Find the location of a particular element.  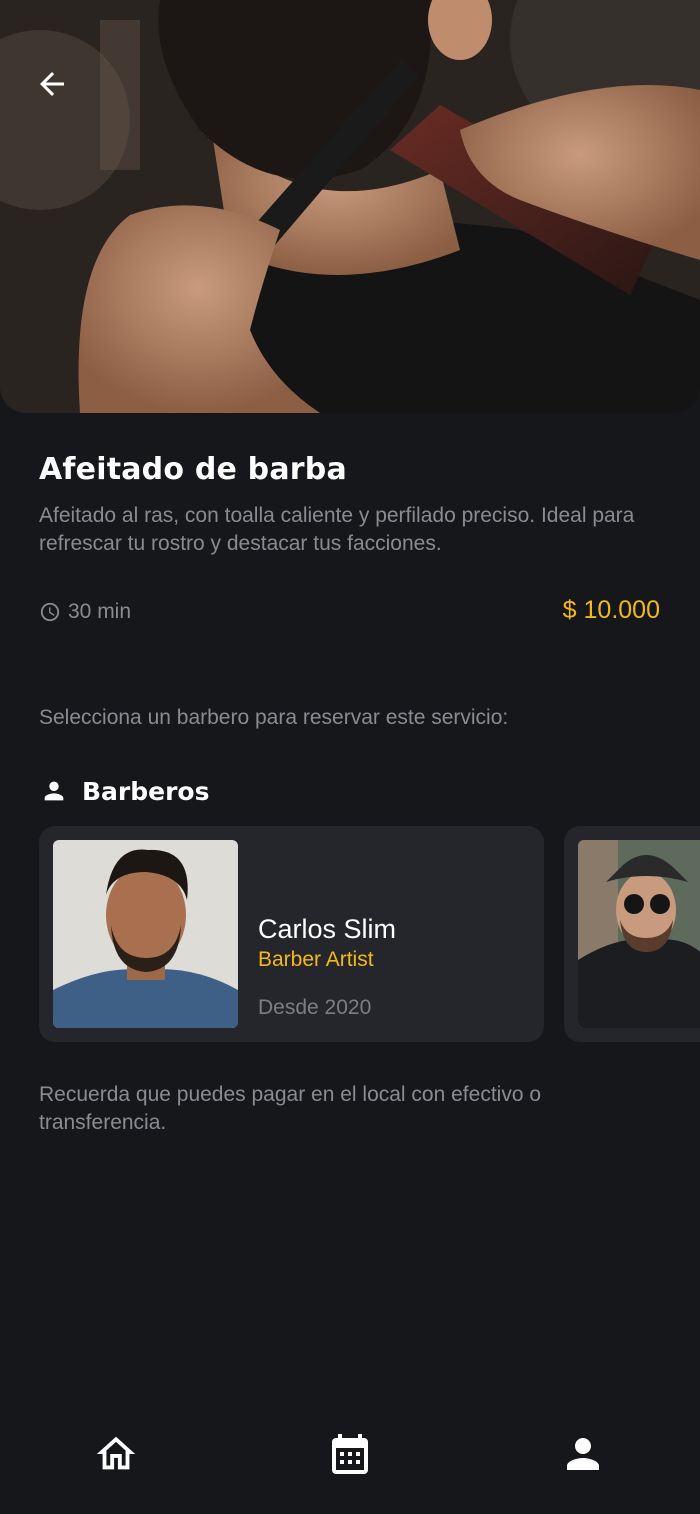

calendar-icon is located at coordinates (350, 1454).